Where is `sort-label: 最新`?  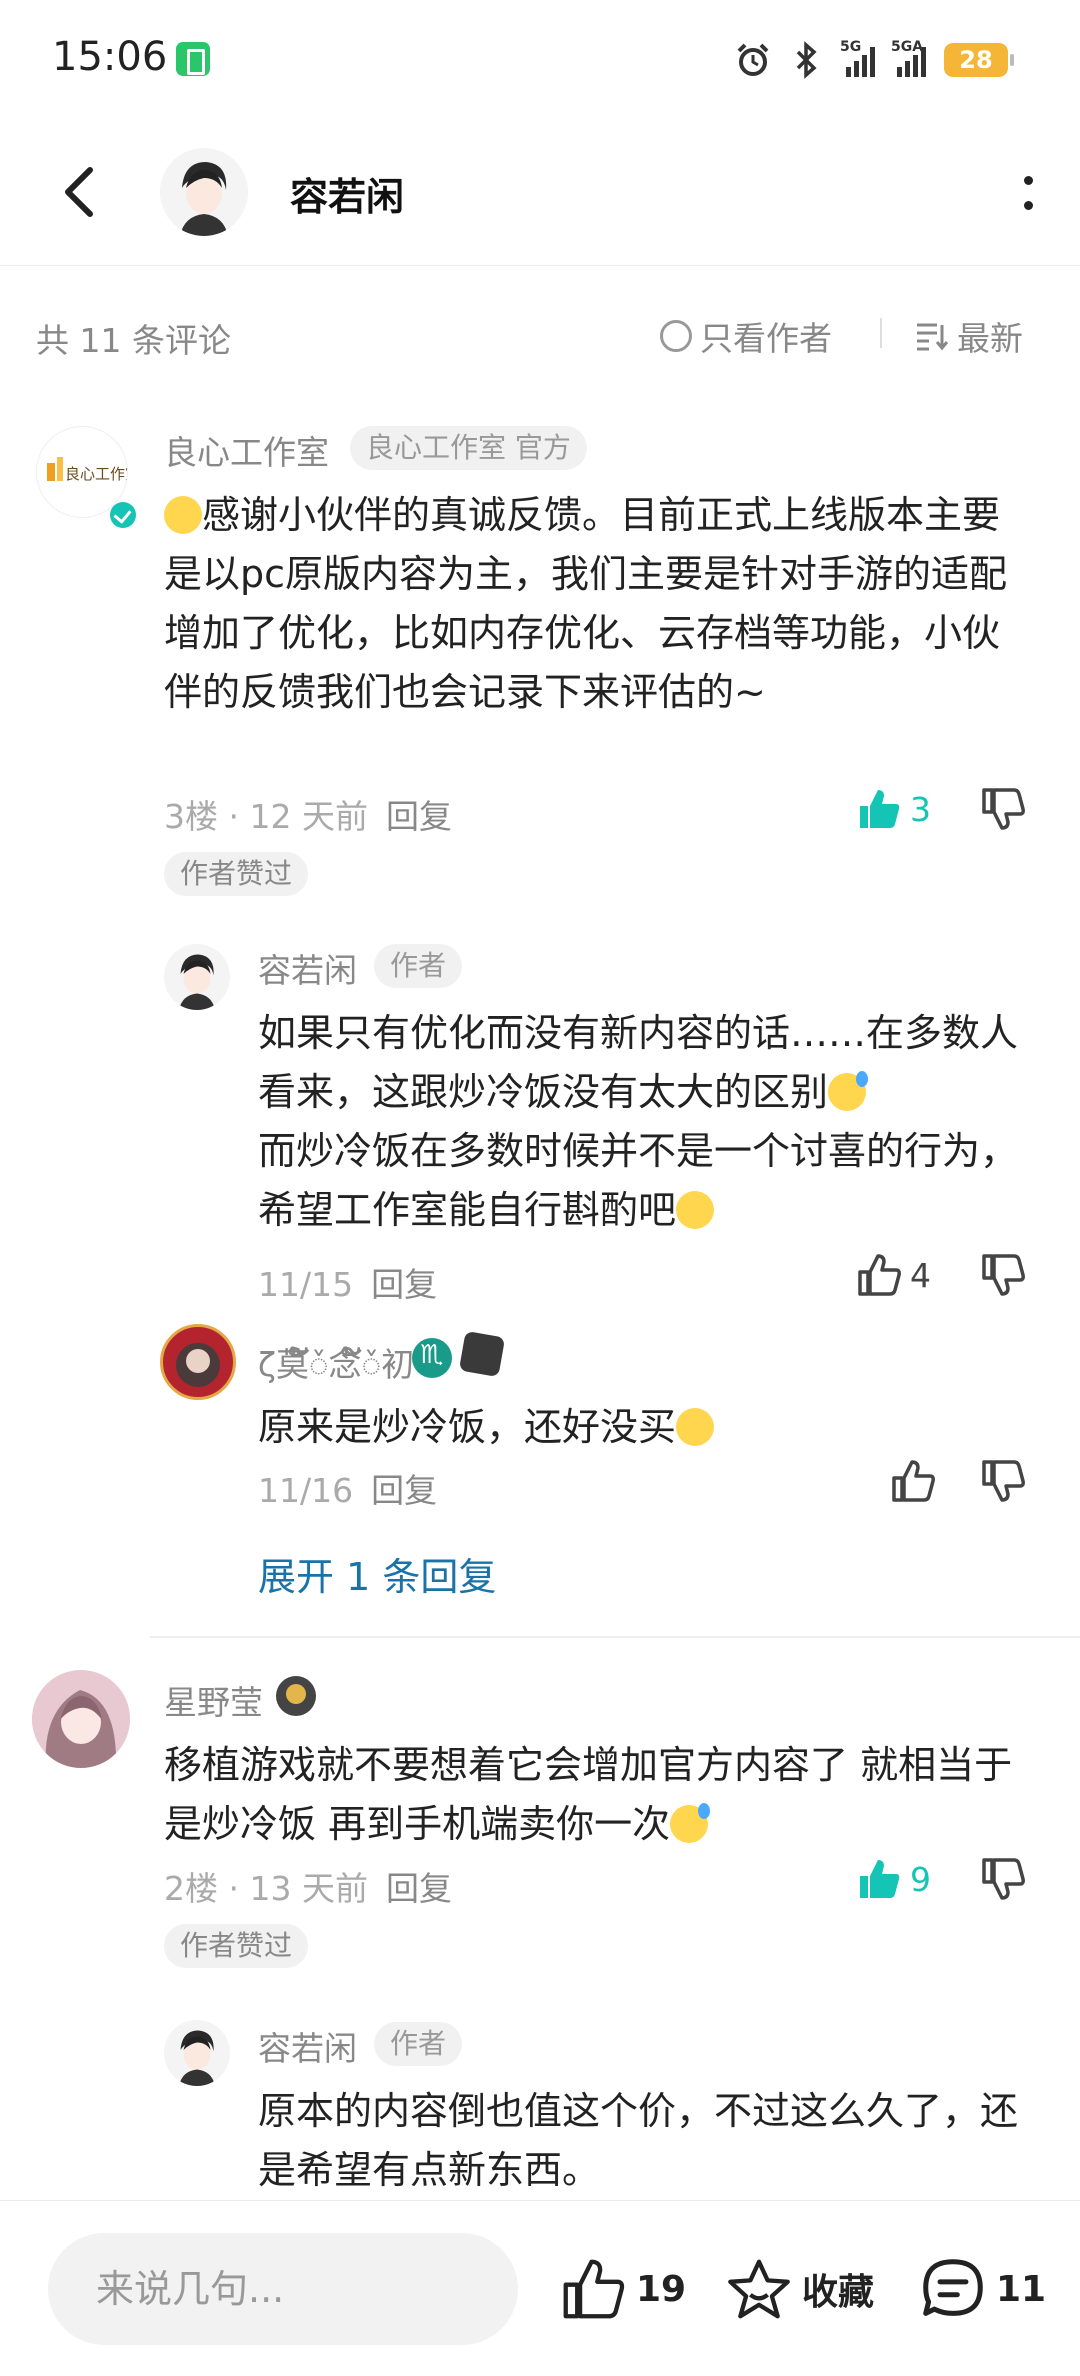 sort-label: 最新 is located at coordinates (990, 338).